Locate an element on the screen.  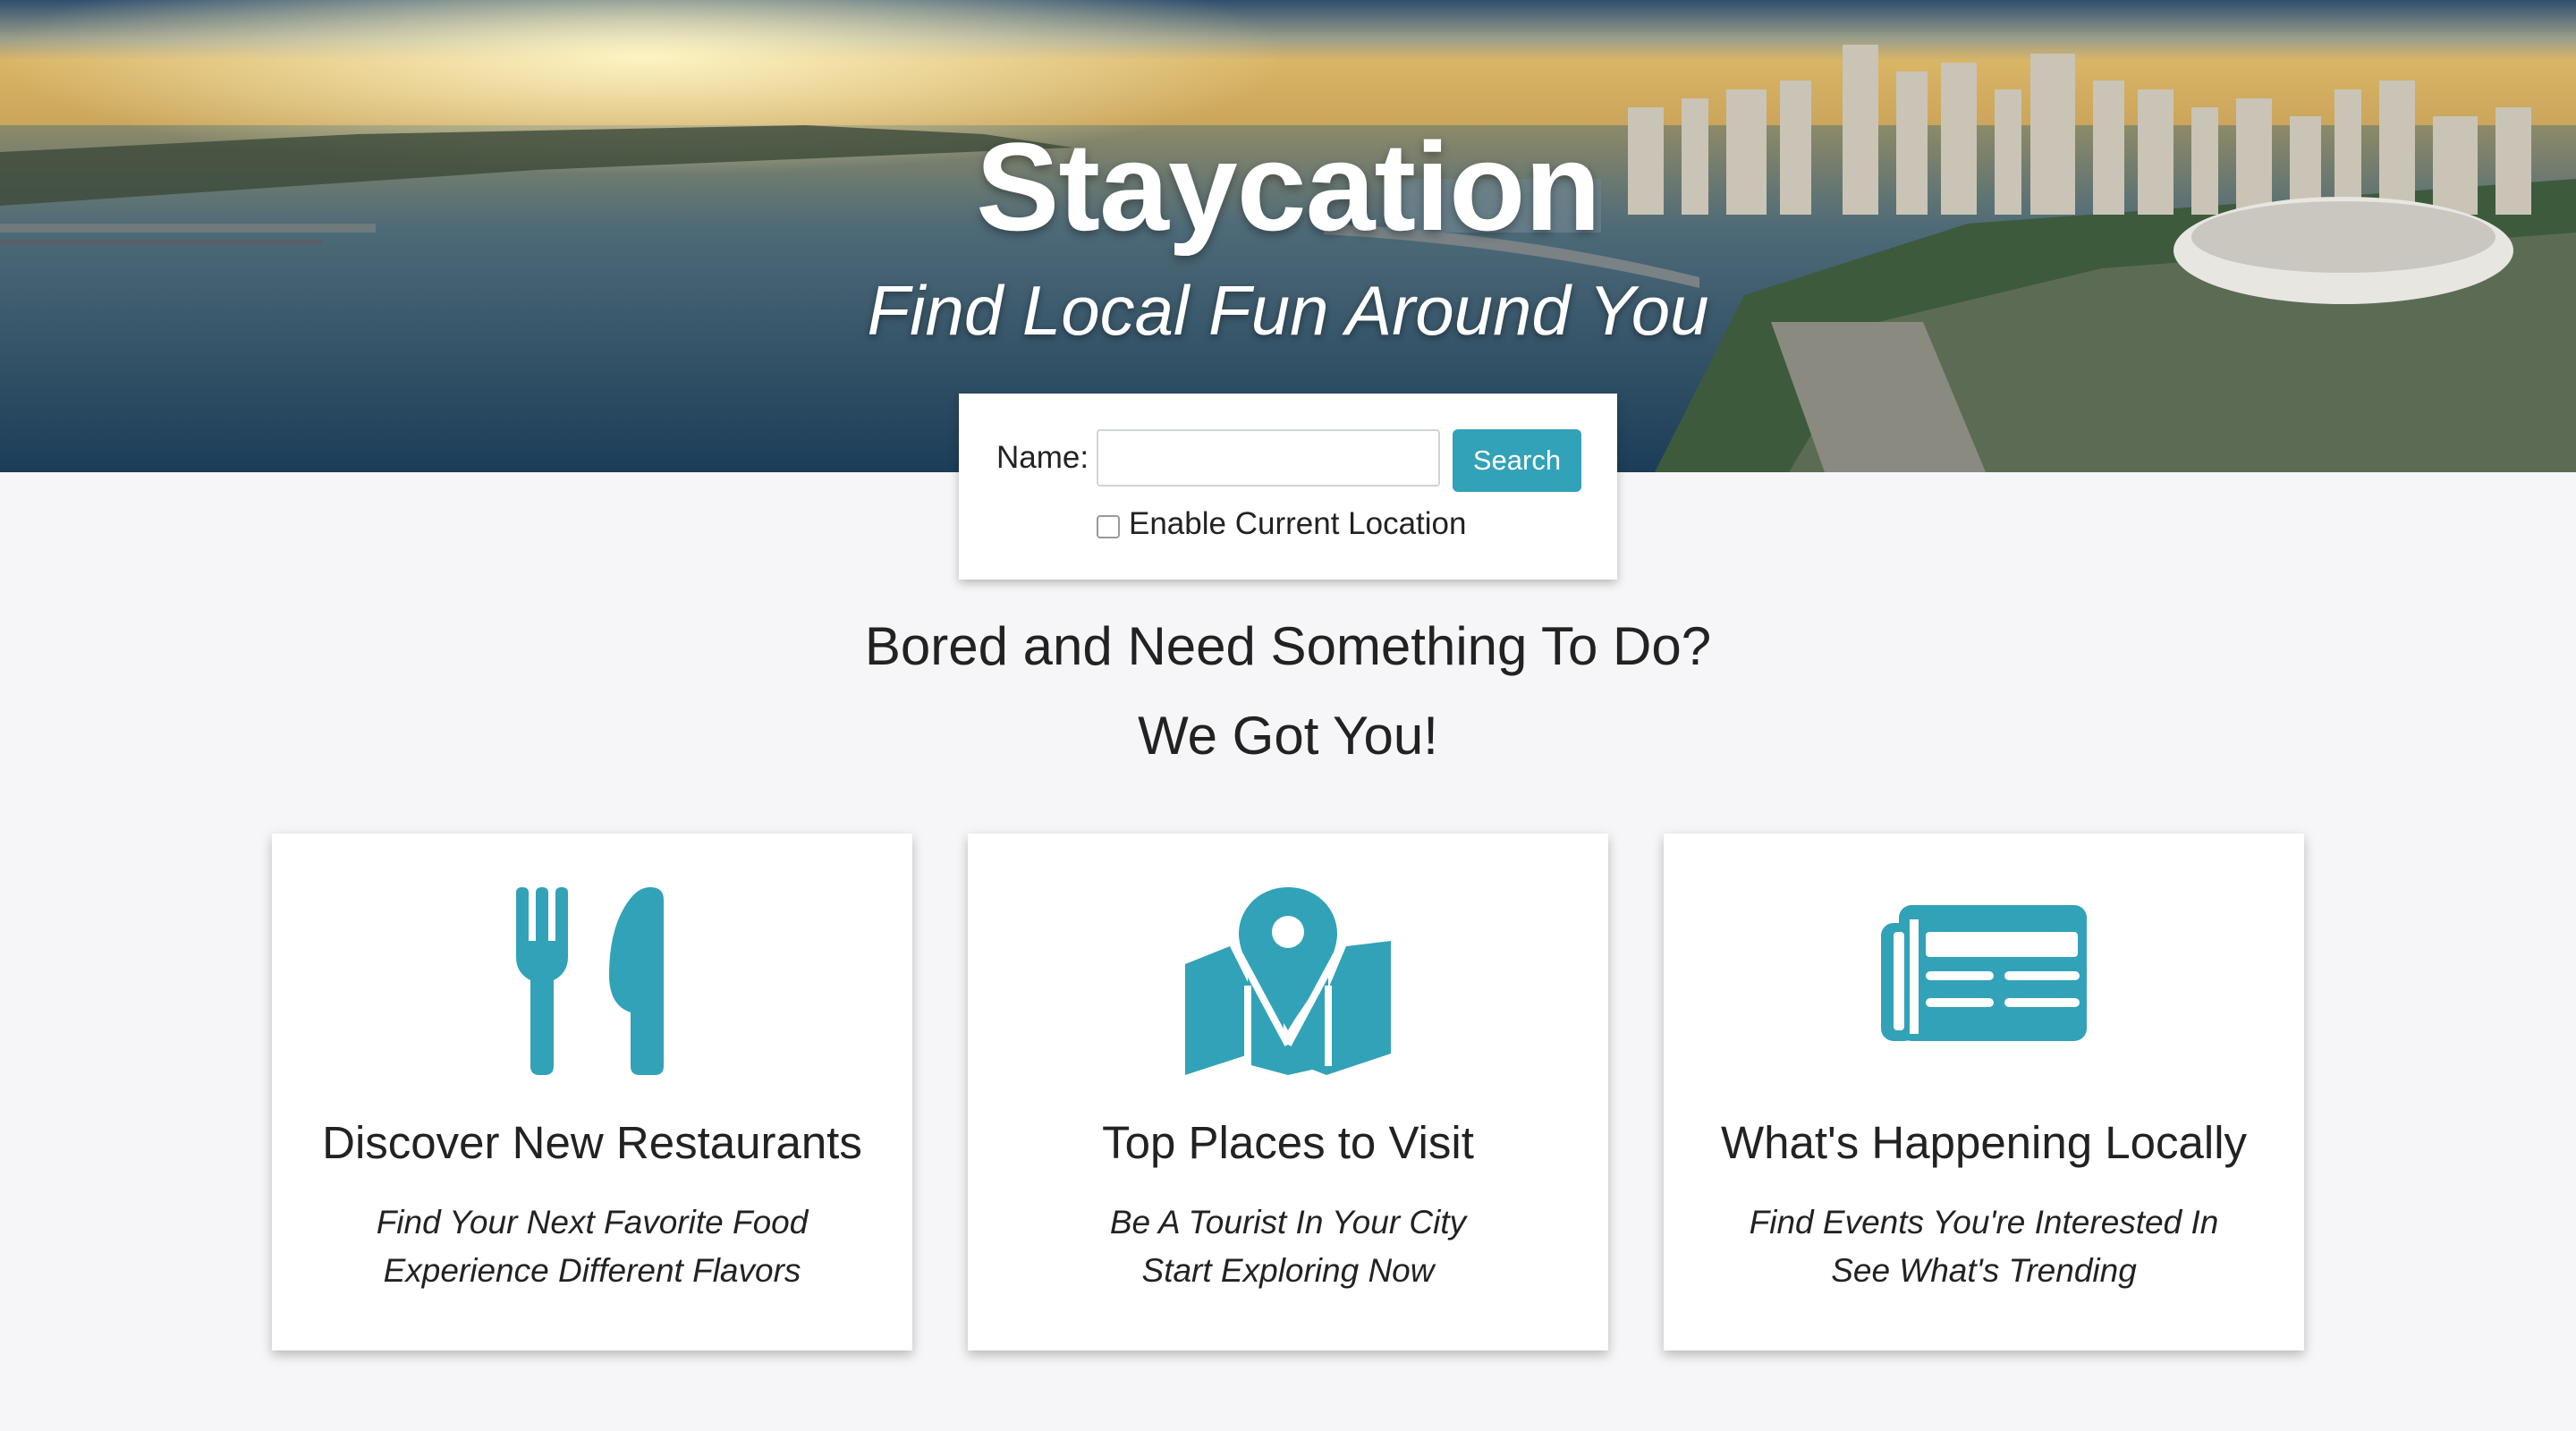
utensils-icon is located at coordinates (592, 981).